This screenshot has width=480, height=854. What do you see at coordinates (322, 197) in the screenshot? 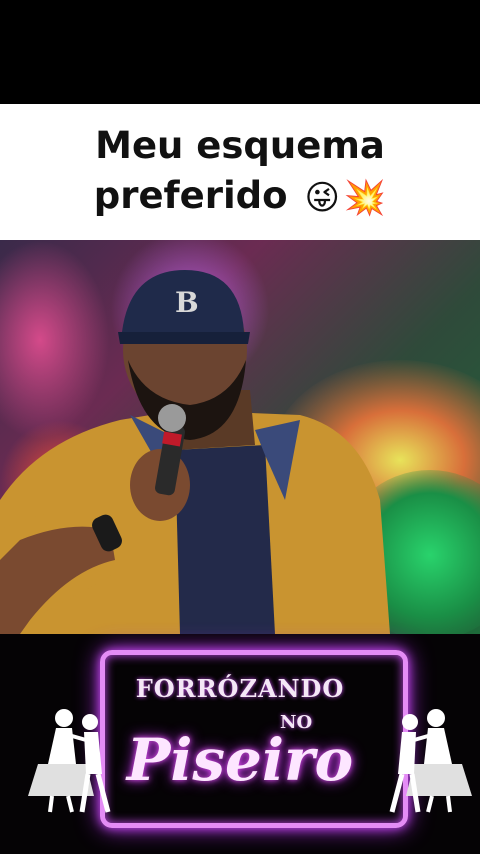
I see `winking-tongue-emoji-icon: 😜` at bounding box center [322, 197].